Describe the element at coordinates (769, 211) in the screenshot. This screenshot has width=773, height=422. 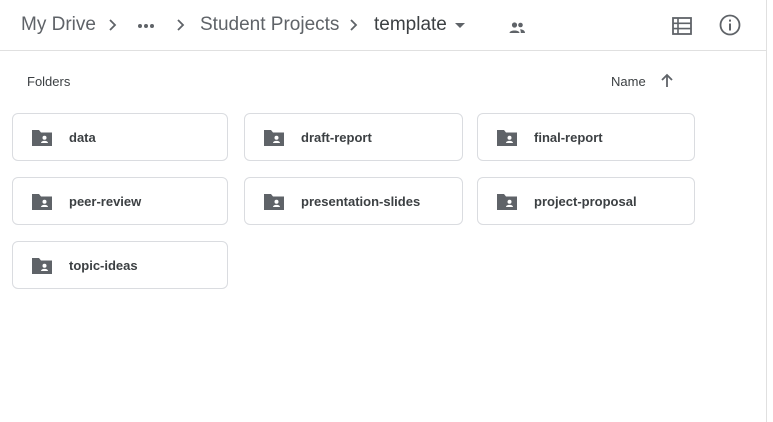
I see `scrollbar-track` at that location.